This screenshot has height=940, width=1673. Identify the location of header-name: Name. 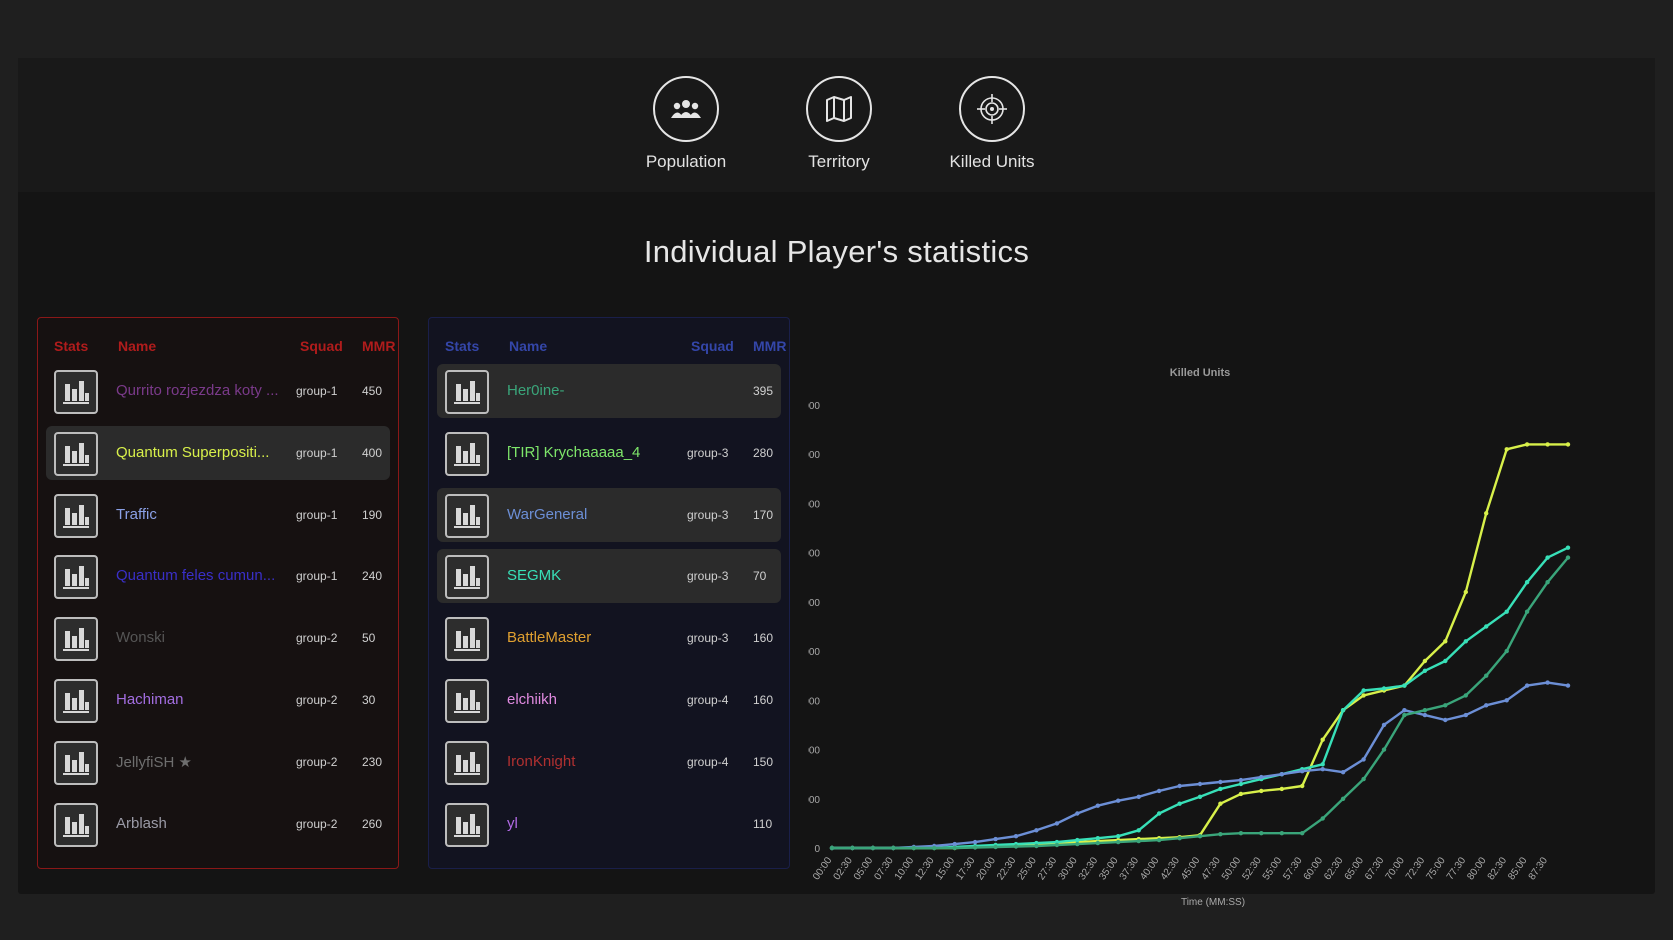
(137, 346).